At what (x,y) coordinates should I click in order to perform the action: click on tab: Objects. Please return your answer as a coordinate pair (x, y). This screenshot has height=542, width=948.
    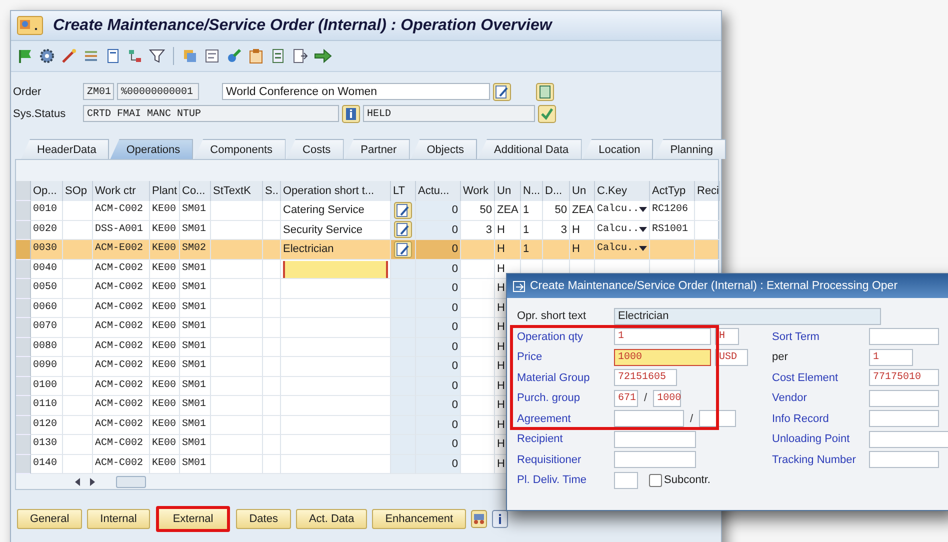
    Looking at the image, I should click on (444, 149).